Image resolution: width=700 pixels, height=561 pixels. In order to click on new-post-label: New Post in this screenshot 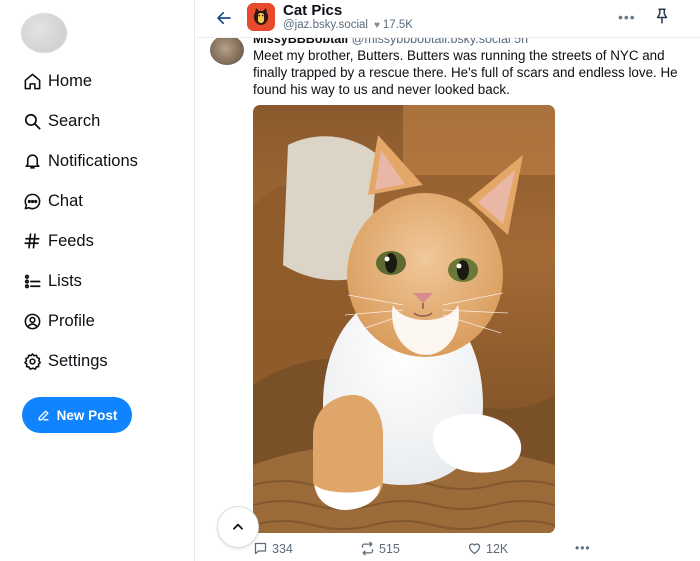, I will do `click(87, 415)`.